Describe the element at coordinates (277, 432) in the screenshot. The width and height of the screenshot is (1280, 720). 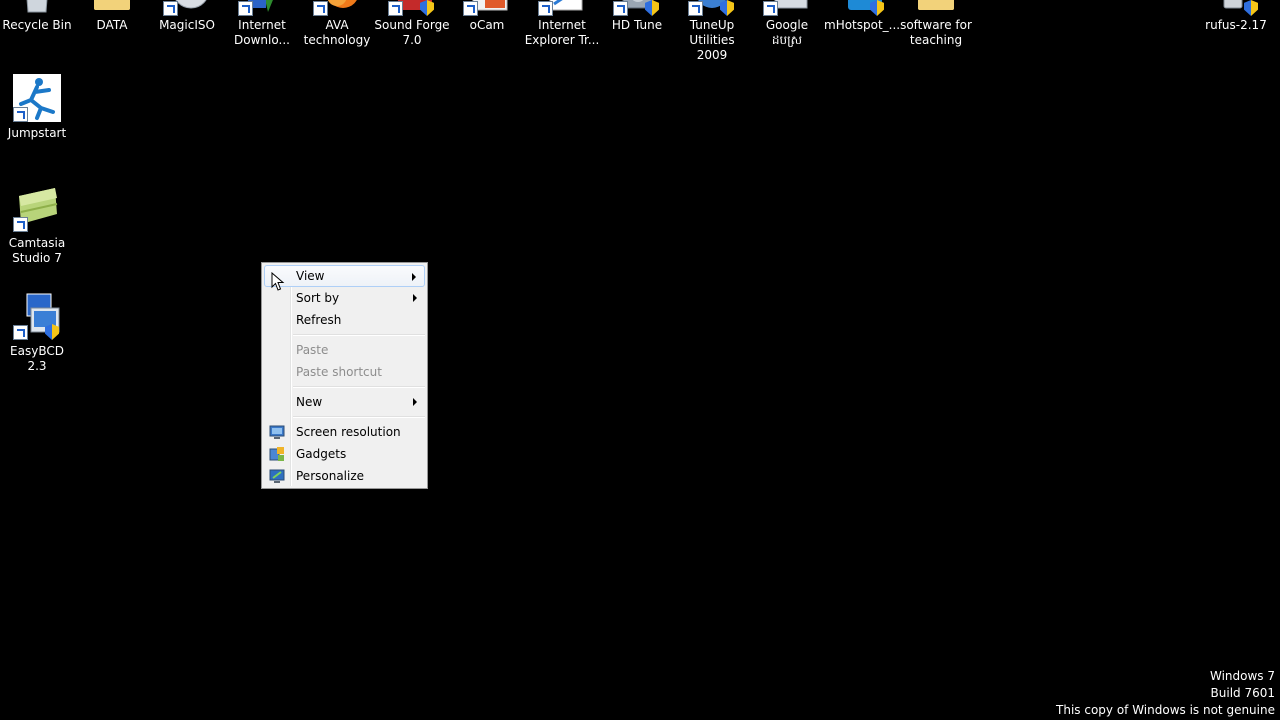
I see `monitor-icon` at that location.